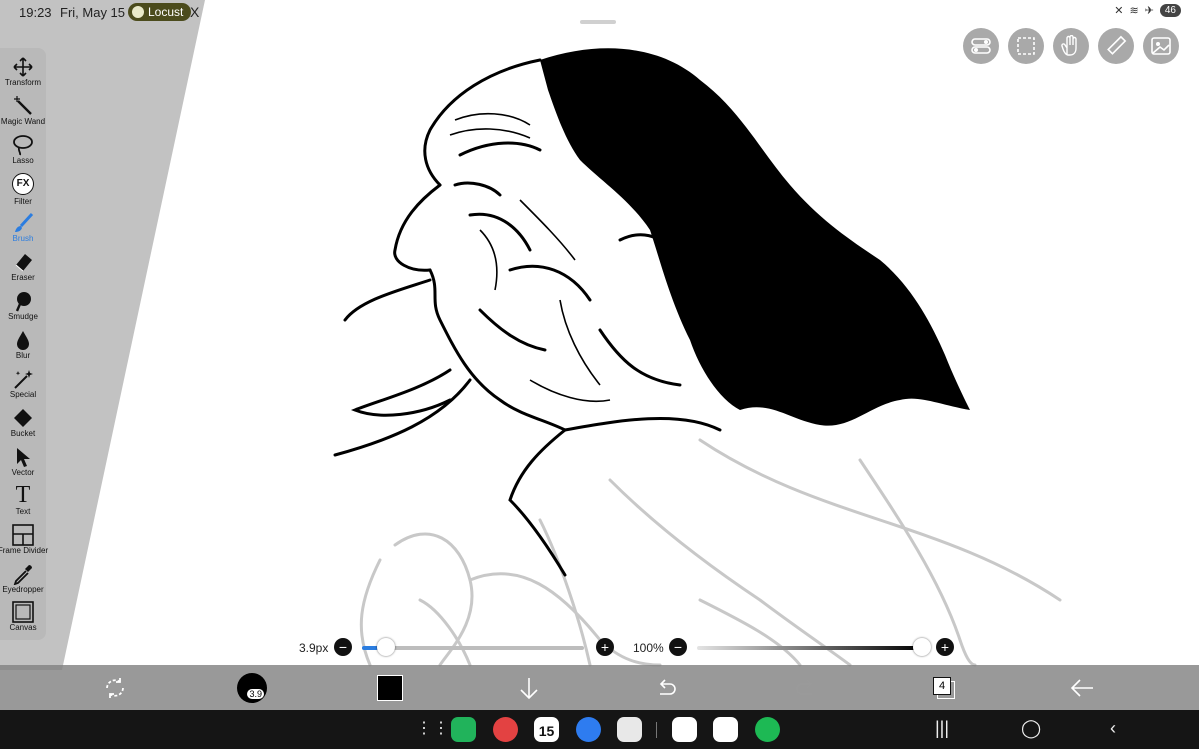 Image resolution: width=1199 pixels, height=749 pixels. What do you see at coordinates (22, 575) in the screenshot?
I see `eyedropper-icon` at bounding box center [22, 575].